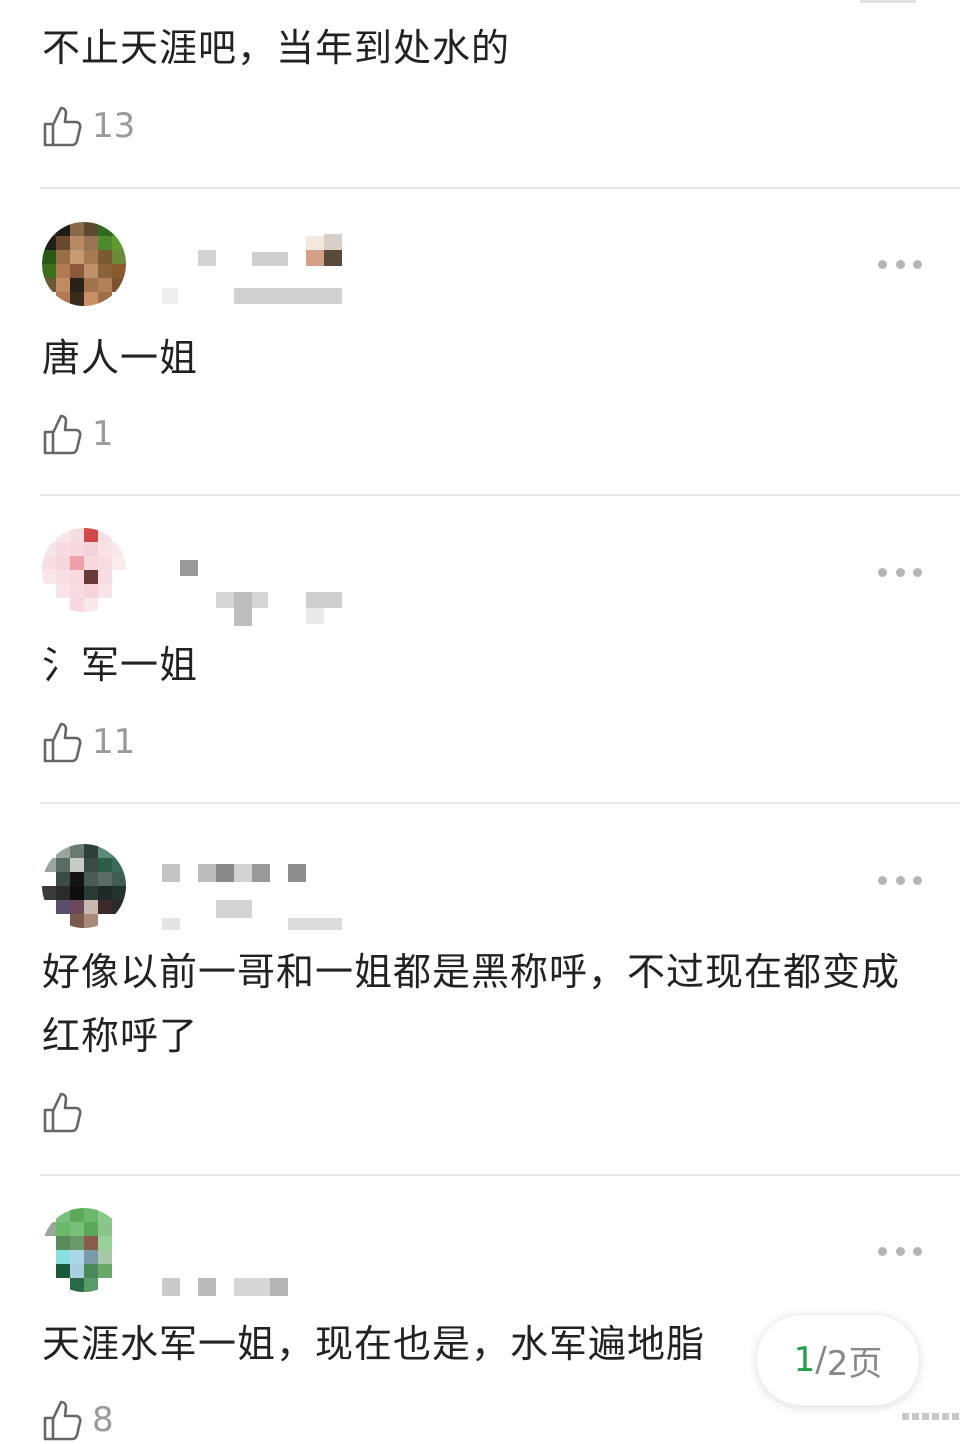 The width and height of the screenshot is (960, 1444). What do you see at coordinates (103, 434) in the screenshot?
I see `like-count: 1` at bounding box center [103, 434].